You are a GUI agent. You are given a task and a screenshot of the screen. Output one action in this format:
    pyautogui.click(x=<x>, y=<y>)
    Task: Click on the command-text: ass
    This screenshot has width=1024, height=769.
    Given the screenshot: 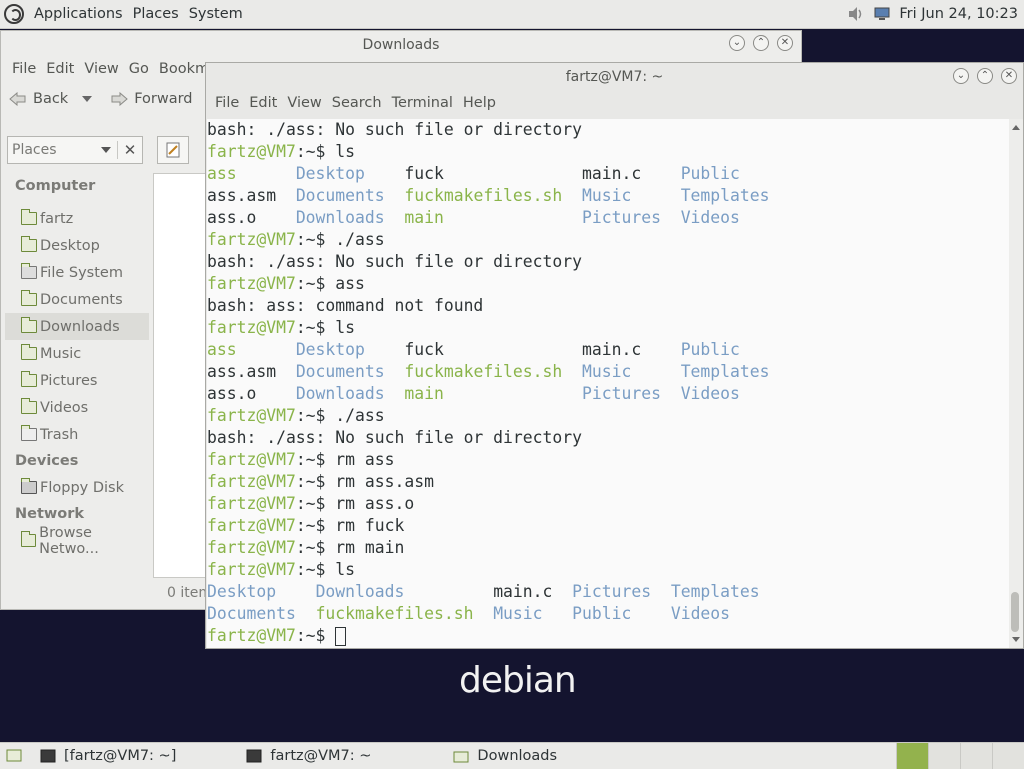 What is the action you would take?
    pyautogui.click(x=350, y=283)
    